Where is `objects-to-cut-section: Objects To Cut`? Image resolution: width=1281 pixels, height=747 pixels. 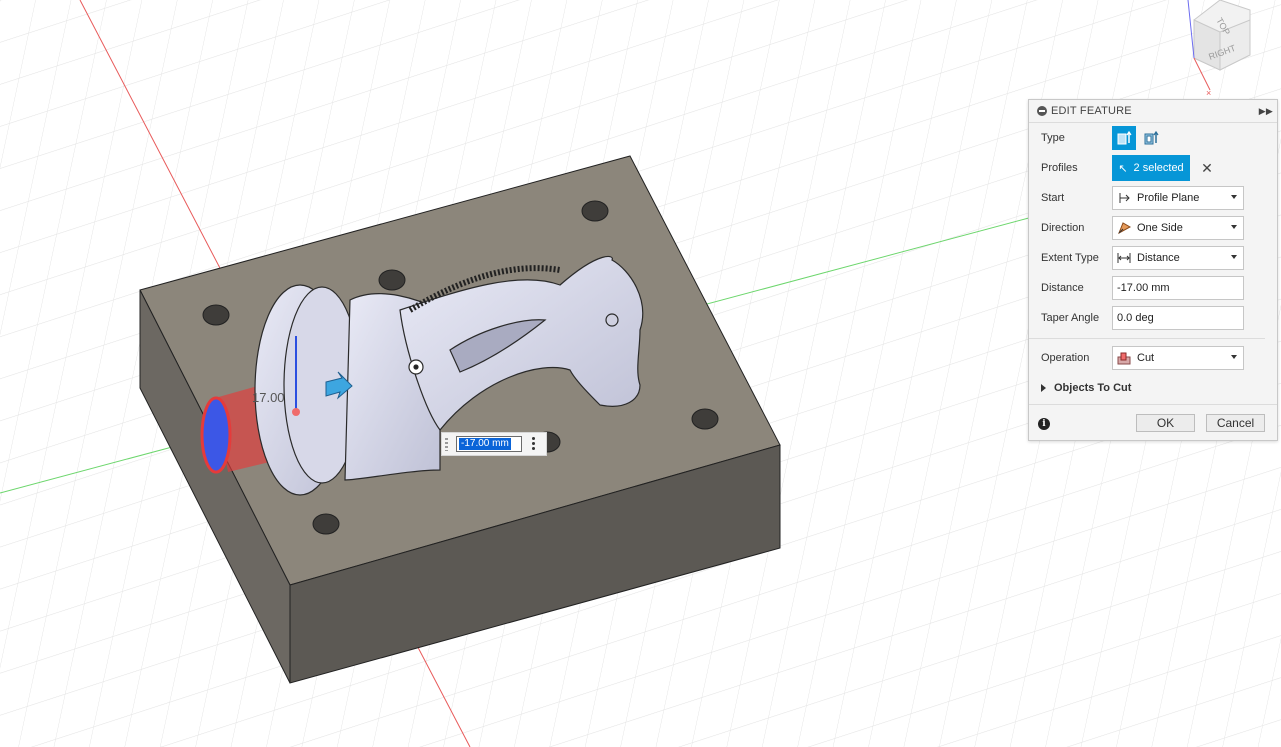
objects-to-cut-section: Objects To Cut is located at coordinates (1086, 388).